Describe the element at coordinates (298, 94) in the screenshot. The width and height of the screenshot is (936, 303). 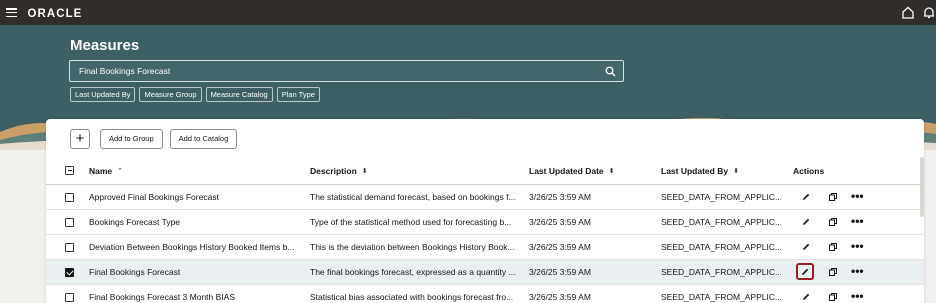
I see `filter-plan-type: Plan Type` at that location.